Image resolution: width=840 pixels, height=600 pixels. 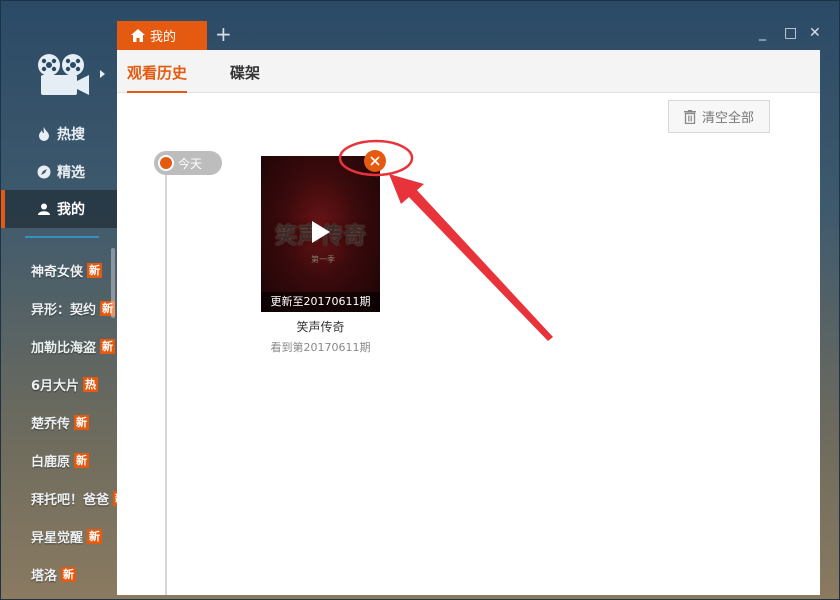 I want to click on history-item-card: 笑声传奇 第一季 更新至20170611期 笑声传奇 看到第20170611期, so click(x=320, y=255).